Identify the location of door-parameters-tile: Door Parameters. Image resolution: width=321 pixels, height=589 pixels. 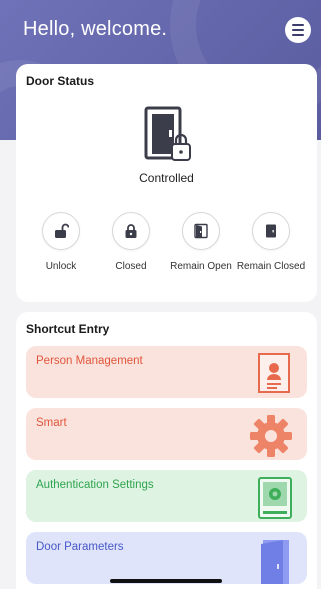
(166, 558).